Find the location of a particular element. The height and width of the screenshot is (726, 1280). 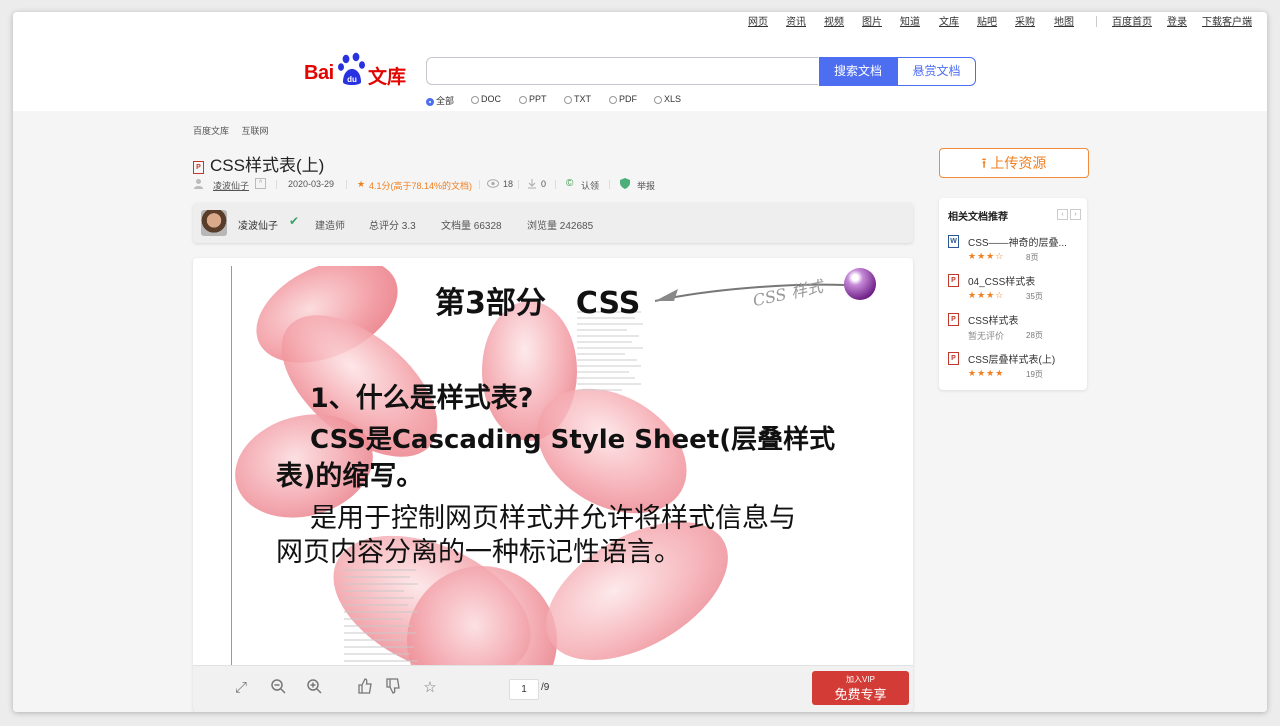

search-input is located at coordinates (622, 71).